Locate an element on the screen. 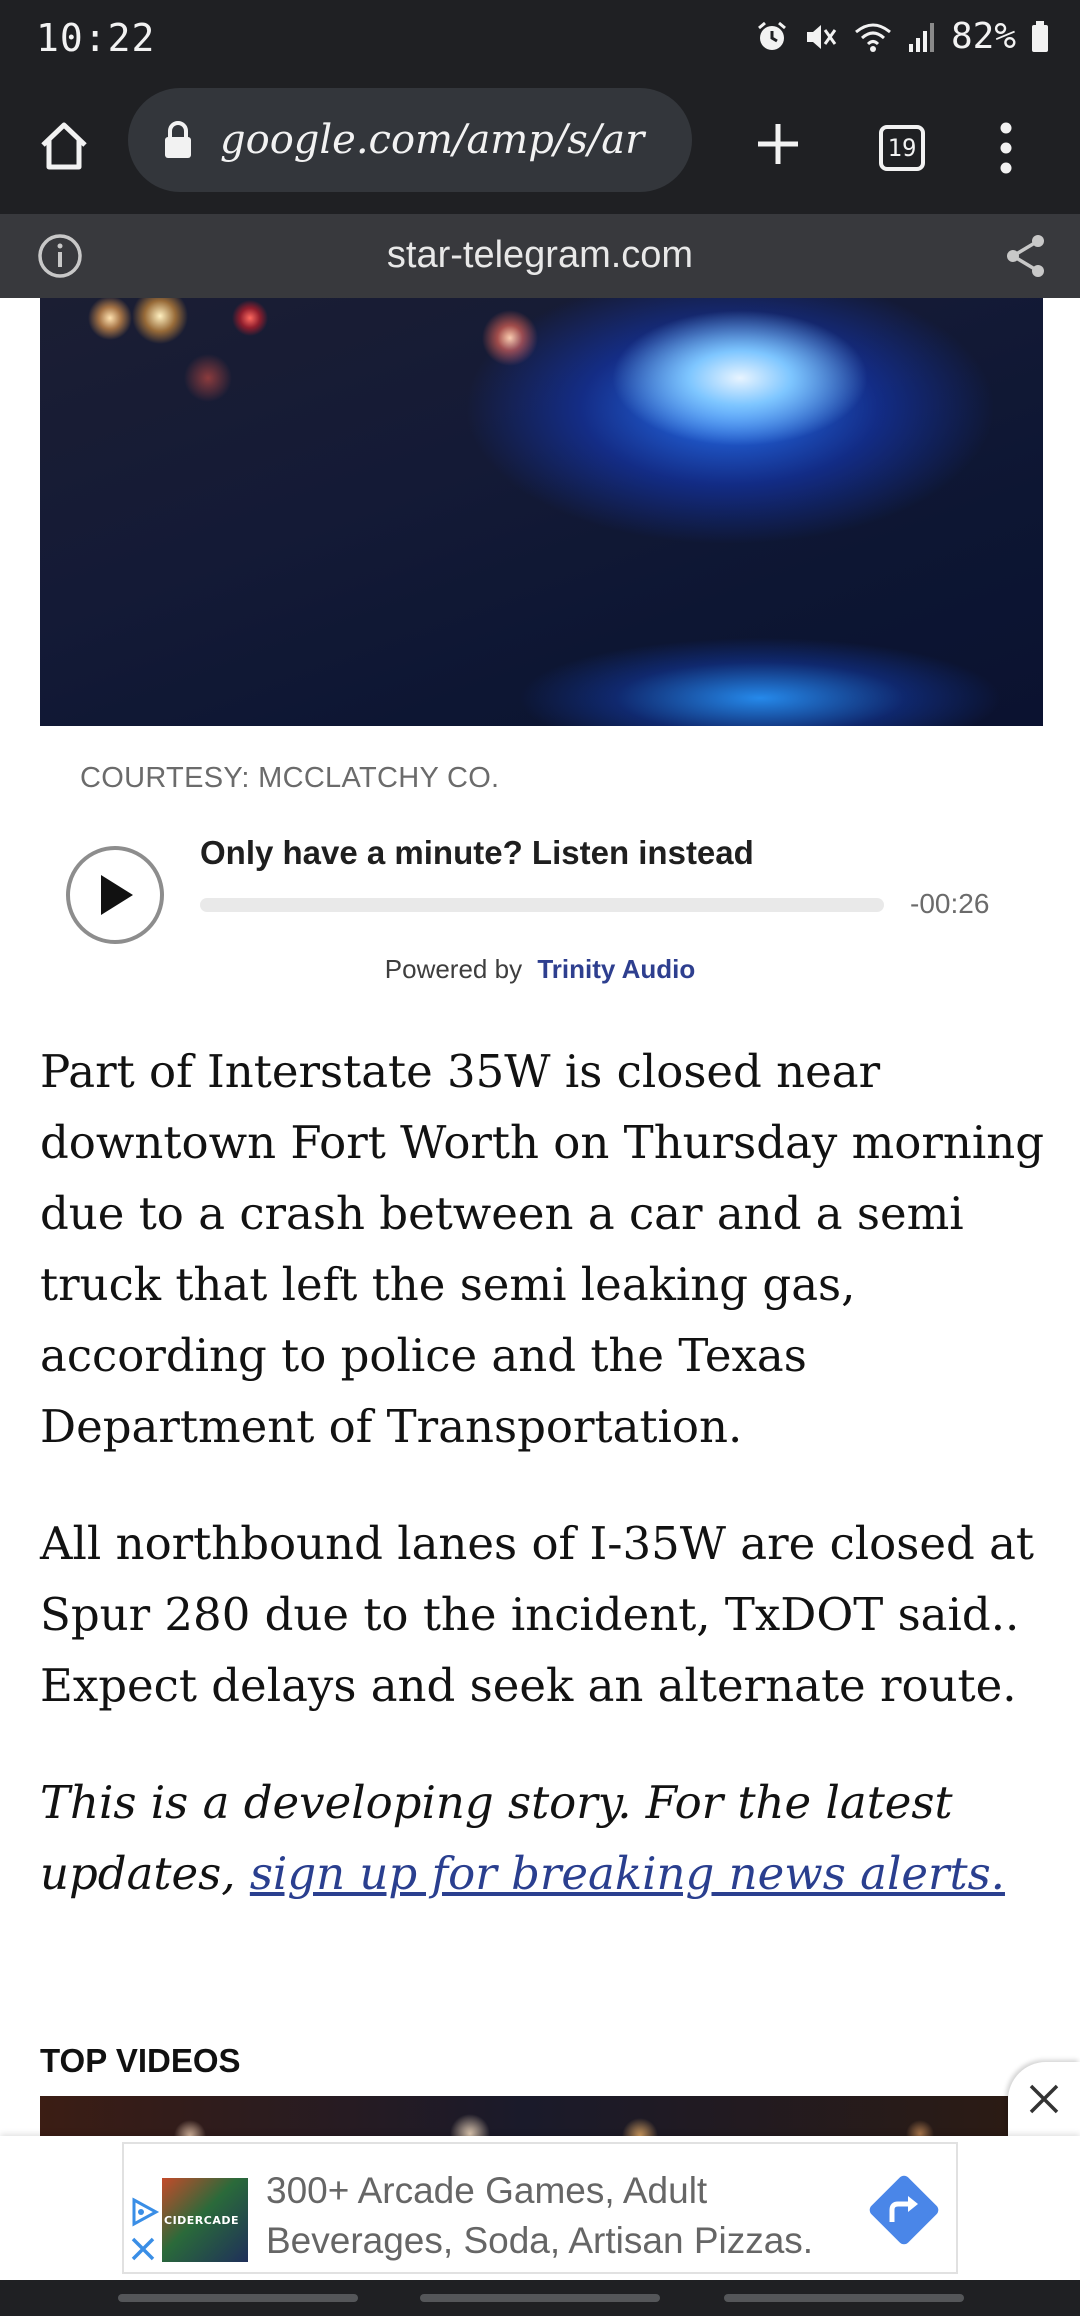 The image size is (1080, 2316). recents-nav is located at coordinates (238, 2298).